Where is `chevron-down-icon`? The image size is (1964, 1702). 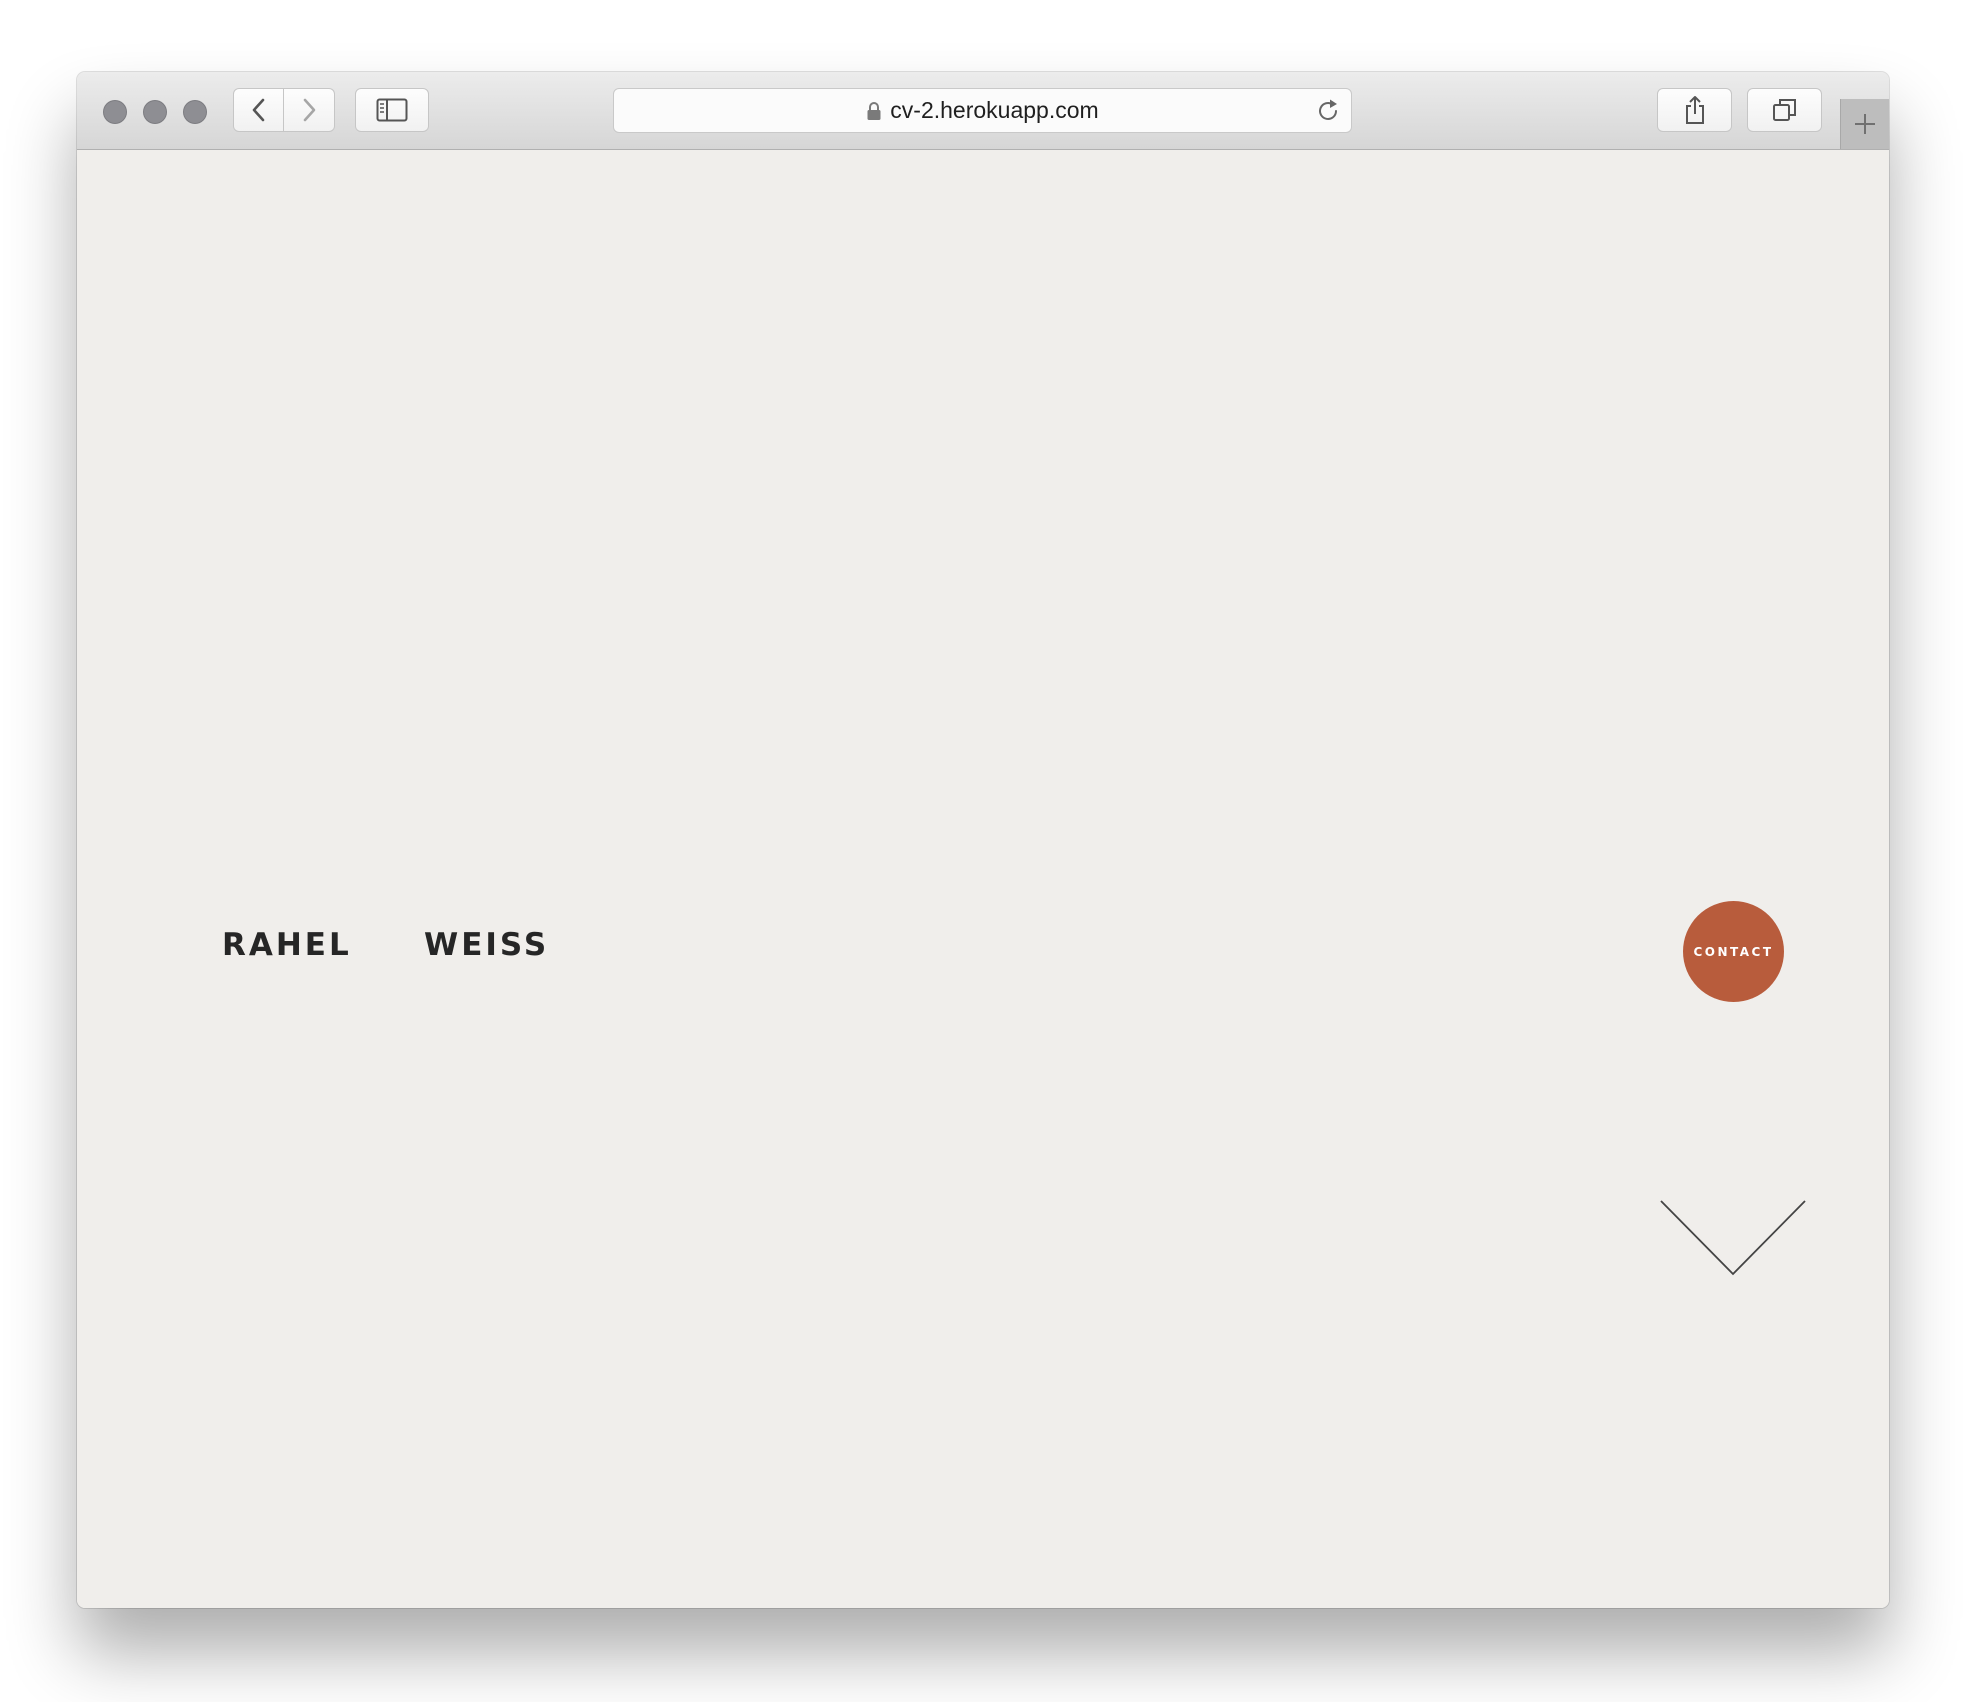 chevron-down-icon is located at coordinates (1733, 1238).